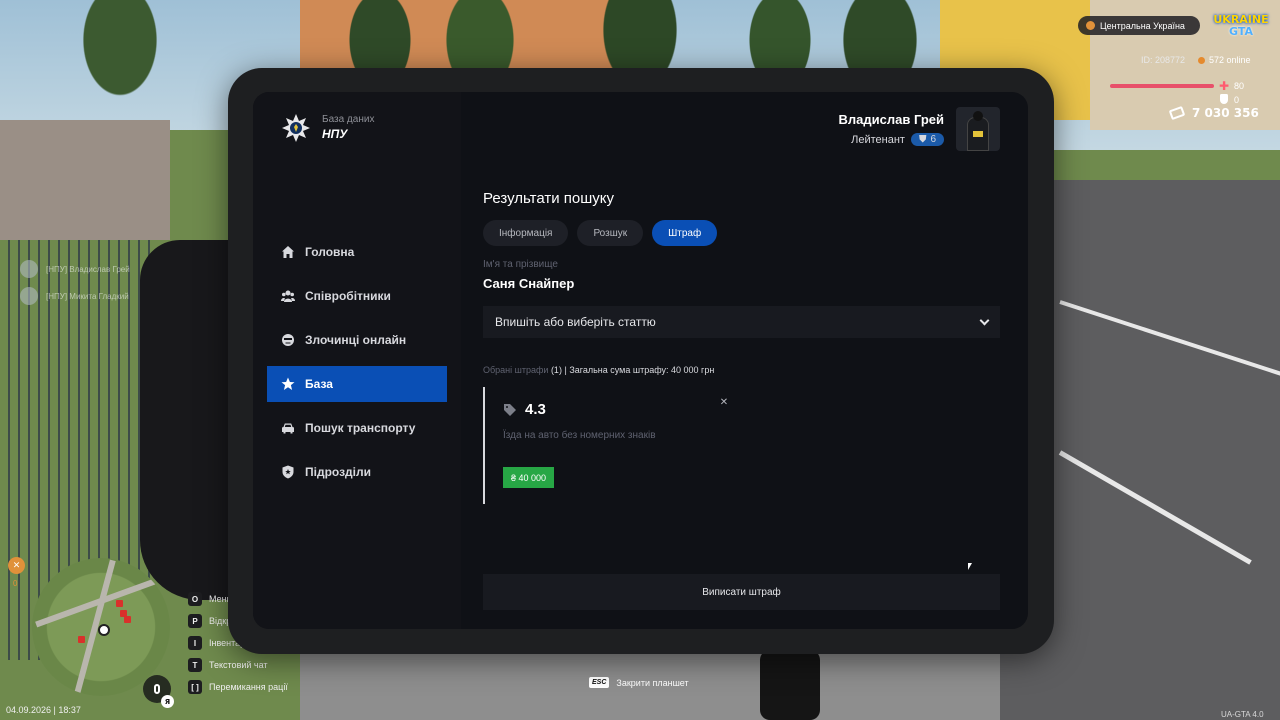  I want to click on online-dot-icon, so click(1201, 60).